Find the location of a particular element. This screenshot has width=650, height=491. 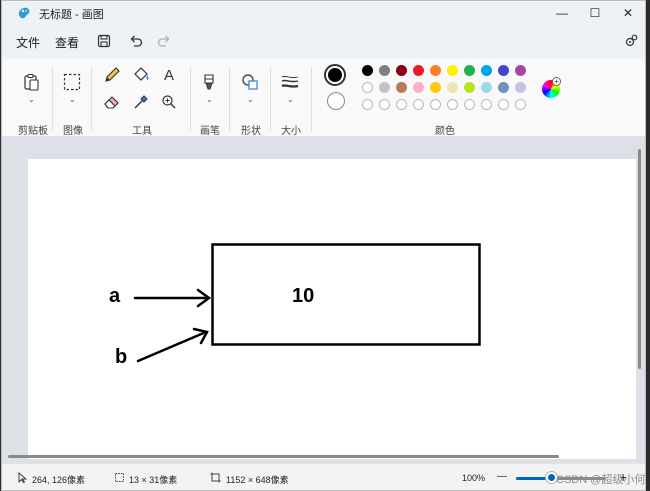

group-label-colors: 颜色 is located at coordinates (445, 131).